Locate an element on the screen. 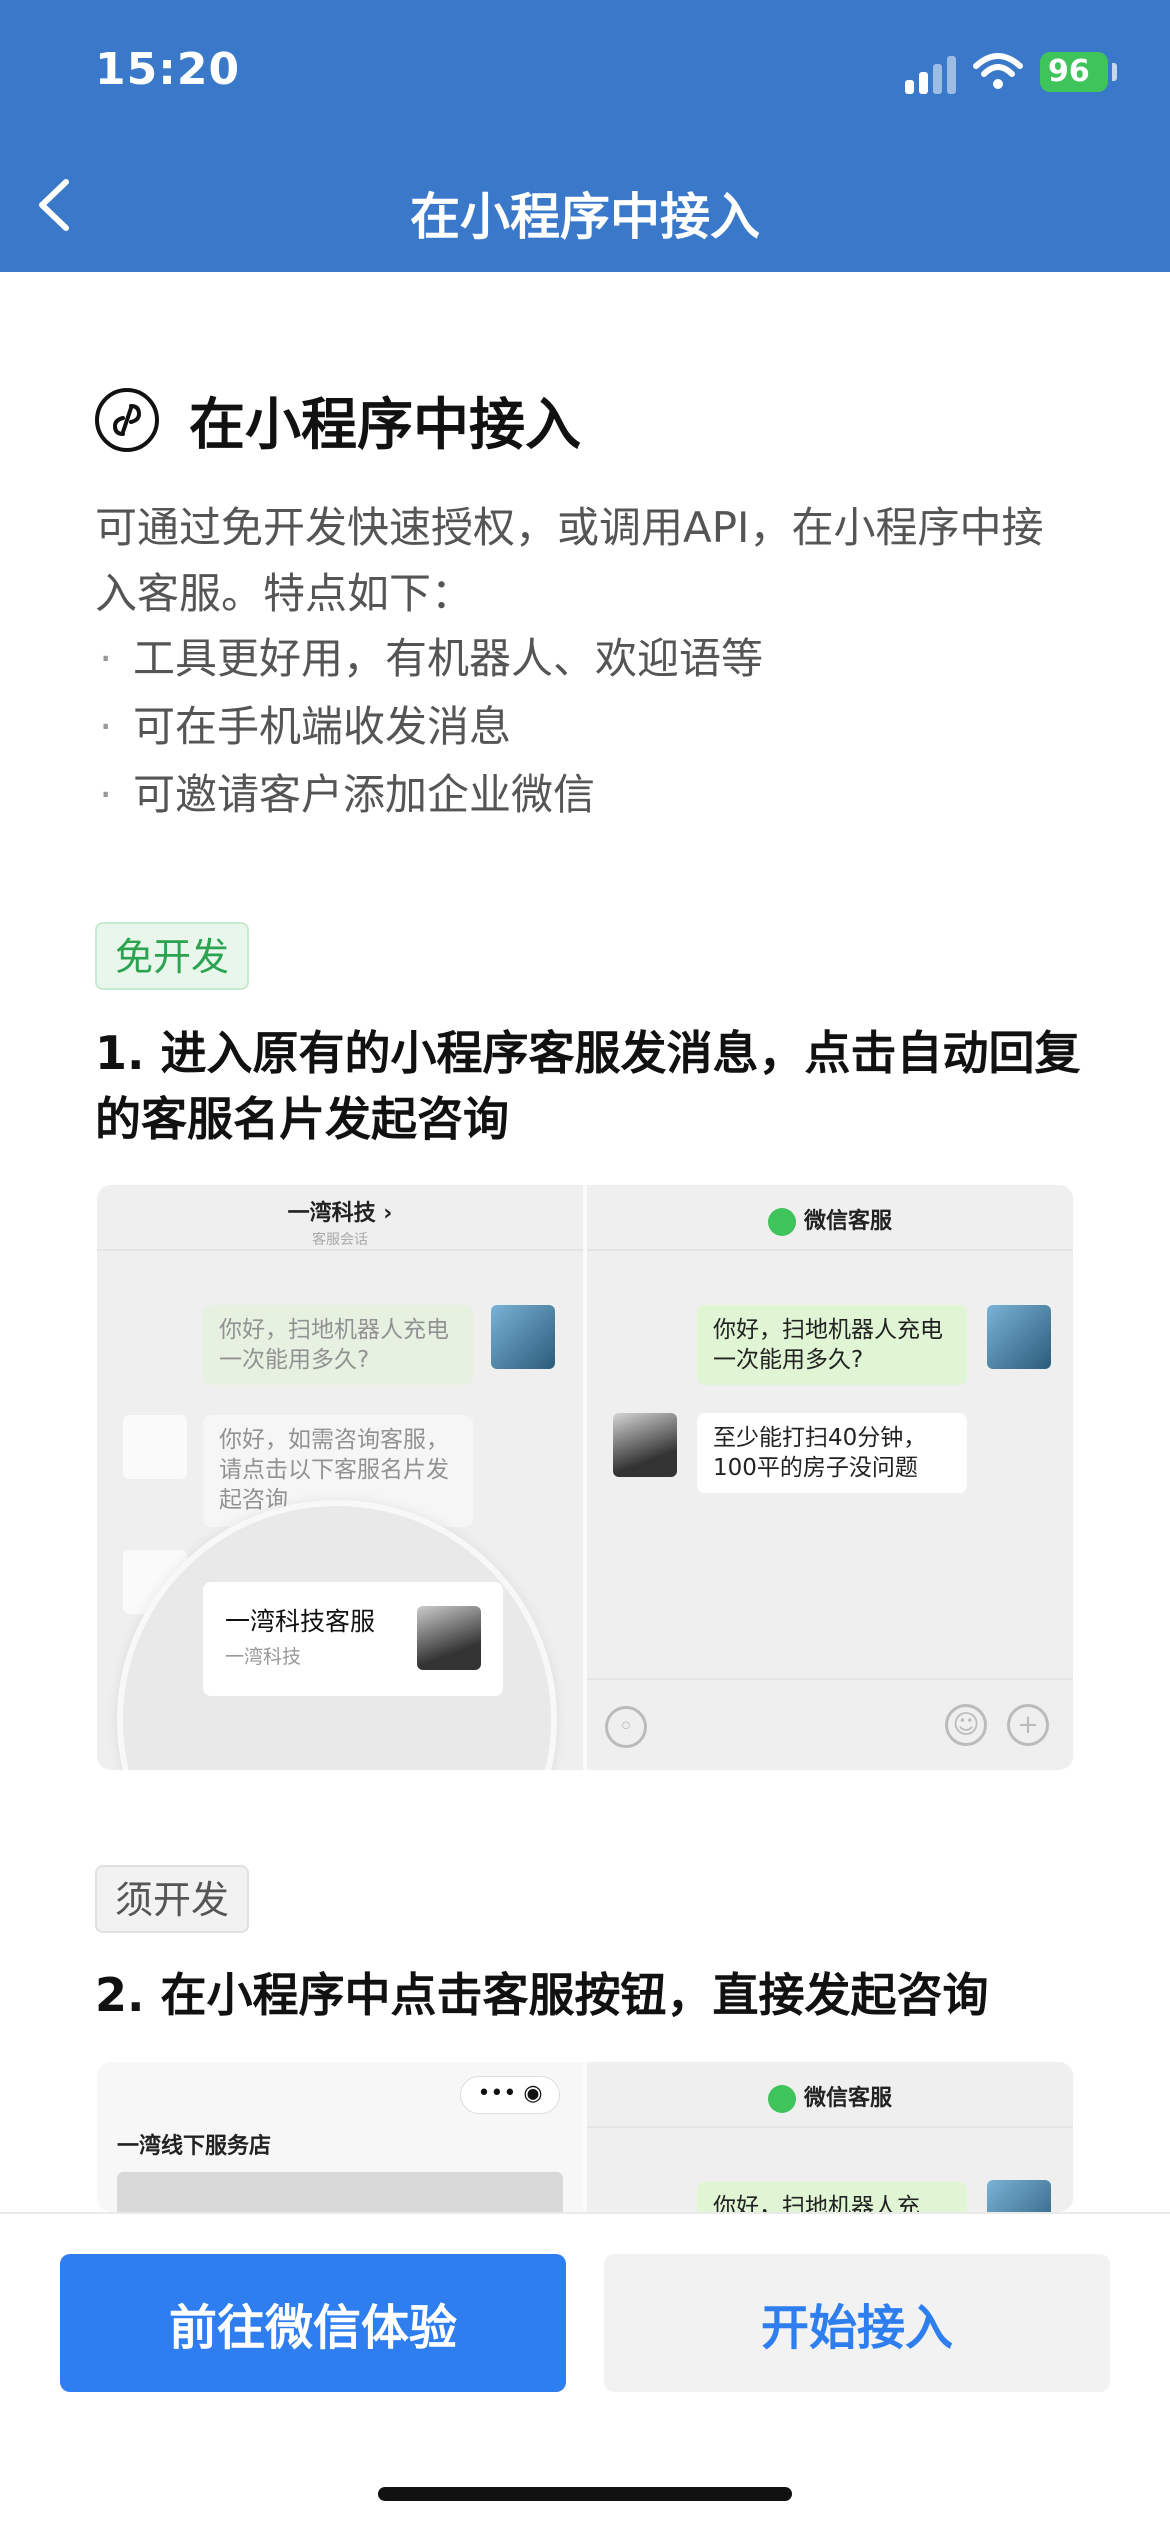 Image resolution: width=1170 pixels, height=2532 pixels. chat-subtitle: 客服会话 is located at coordinates (340, 1240).